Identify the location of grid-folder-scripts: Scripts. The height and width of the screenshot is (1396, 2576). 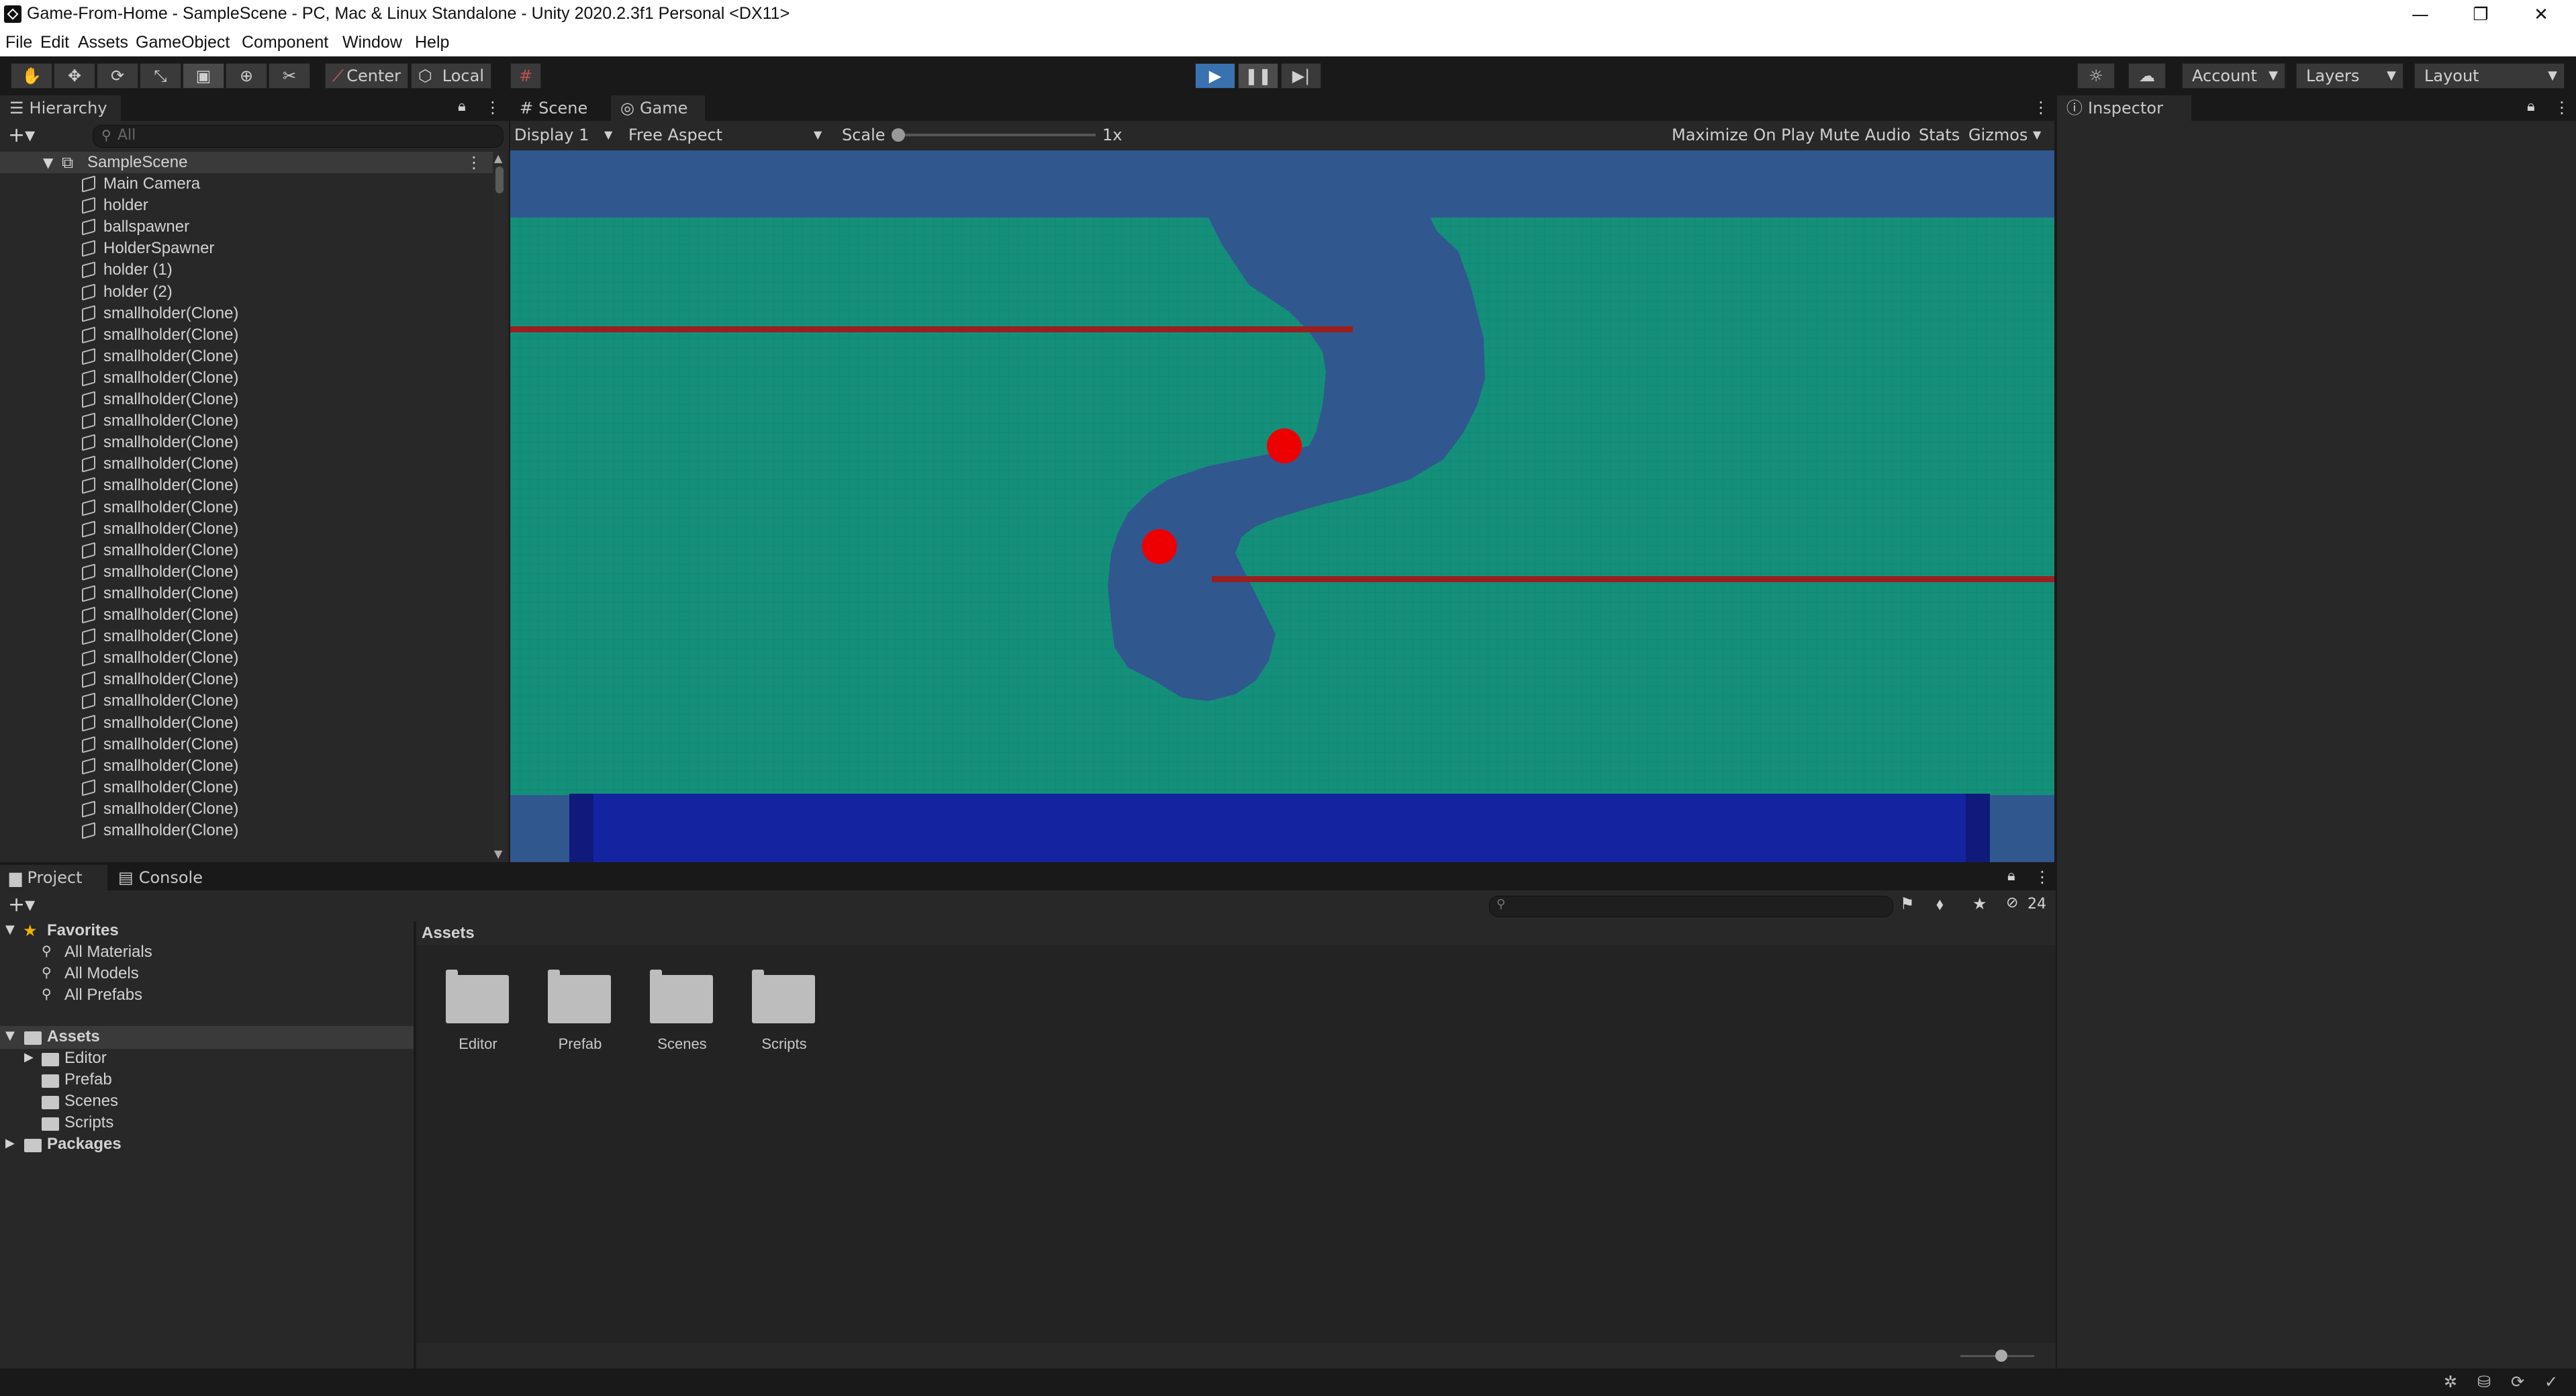
(784, 1044).